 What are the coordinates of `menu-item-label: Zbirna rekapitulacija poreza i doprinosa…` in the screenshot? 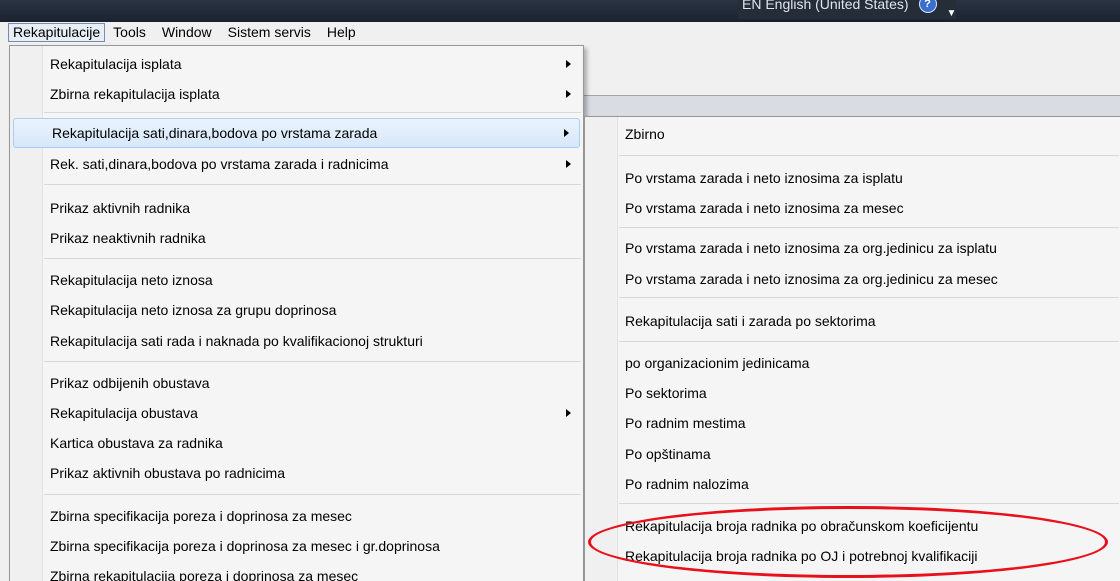 It's located at (204, 574).